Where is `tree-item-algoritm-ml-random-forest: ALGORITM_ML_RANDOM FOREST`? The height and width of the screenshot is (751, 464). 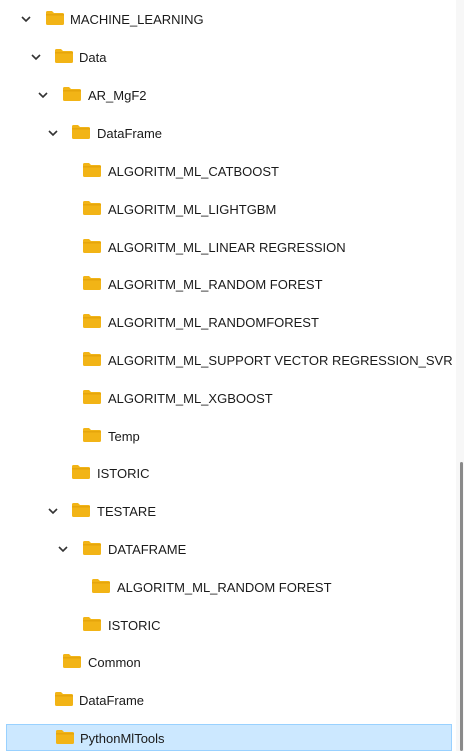 tree-item-algoritm-ml-random-forest: ALGORITM_ML_RANDOM FOREST is located at coordinates (228, 285).